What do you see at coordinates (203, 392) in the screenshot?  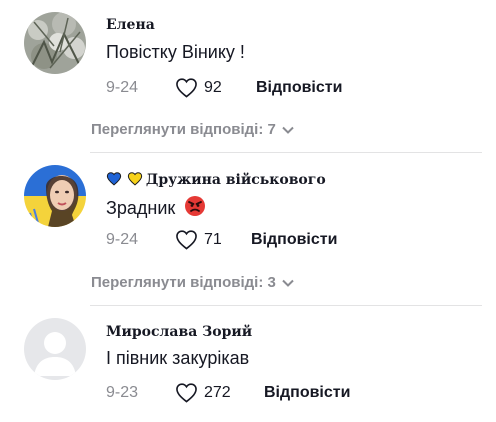 I see `like-button: 272` at bounding box center [203, 392].